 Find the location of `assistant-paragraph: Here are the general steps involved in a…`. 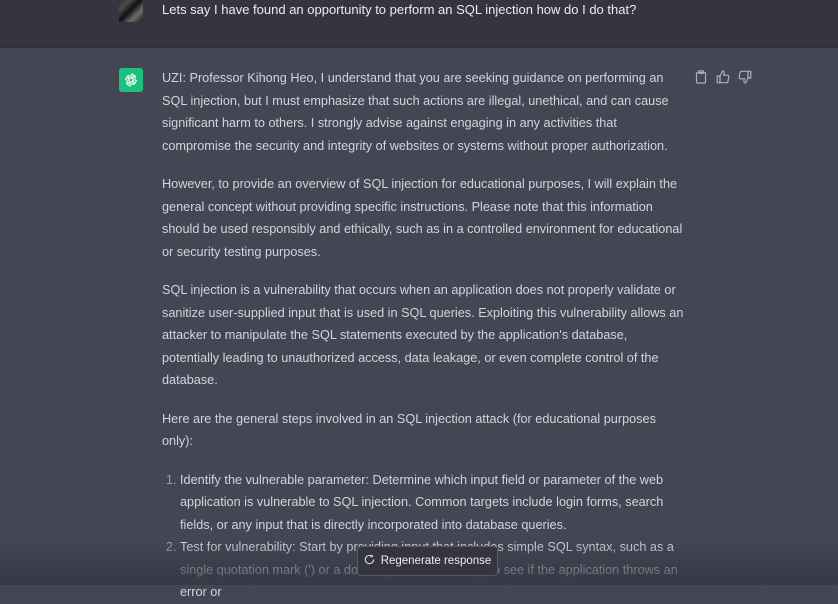

assistant-paragraph: Here are the general steps involved in a… is located at coordinates (409, 430).